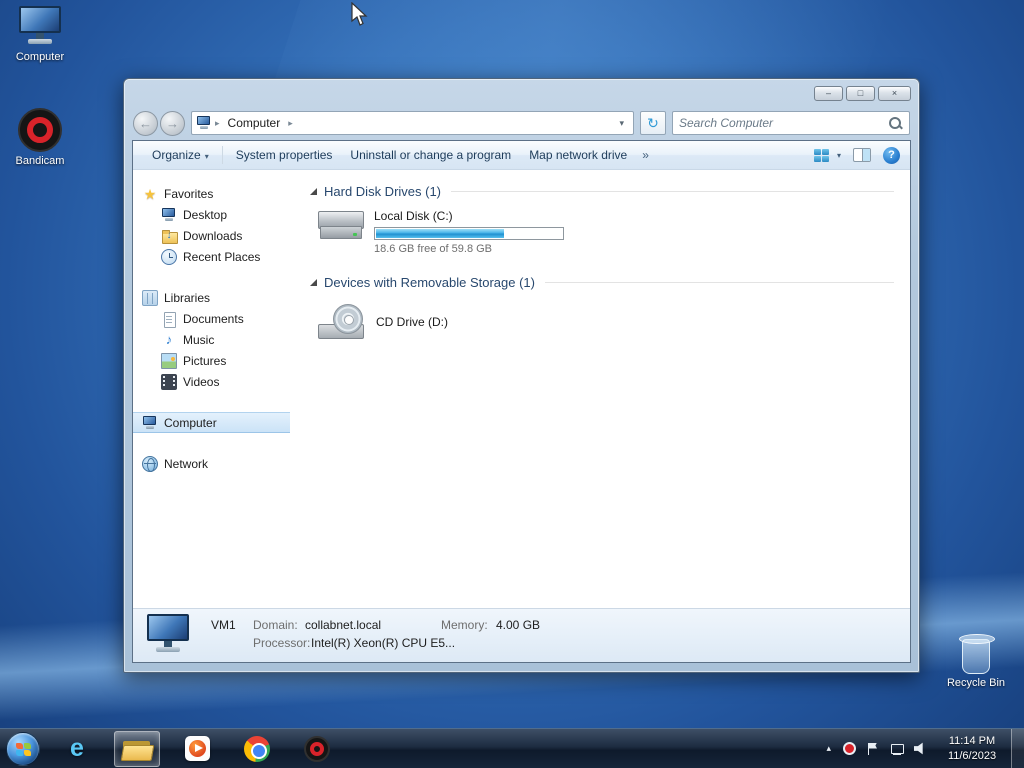  What do you see at coordinates (284, 155) in the screenshot?
I see `system-properties-button: System properties` at bounding box center [284, 155].